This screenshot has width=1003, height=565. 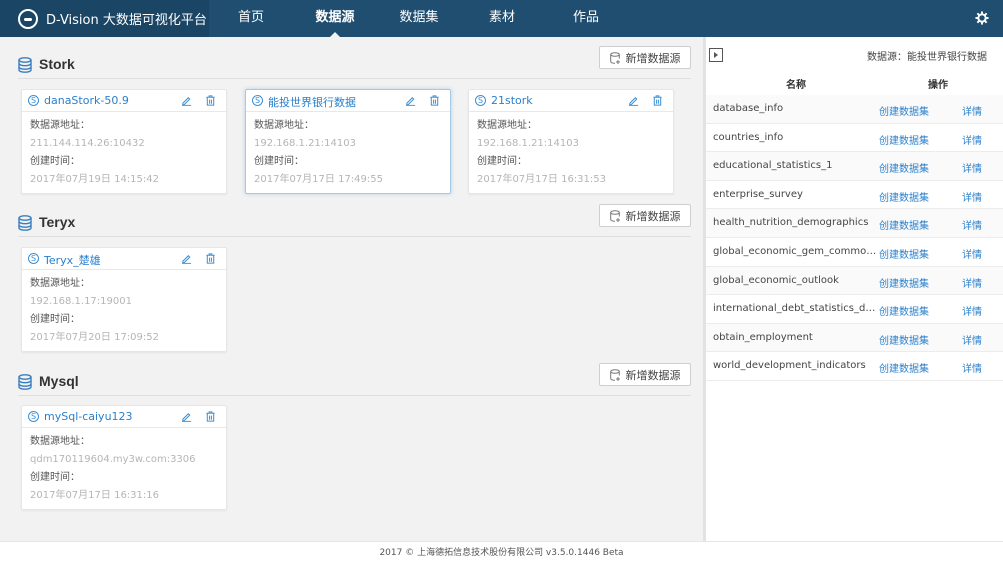 What do you see at coordinates (854, 281) in the screenshot?
I see `table-row: global_economic_outlook 创建数据集 详情` at bounding box center [854, 281].